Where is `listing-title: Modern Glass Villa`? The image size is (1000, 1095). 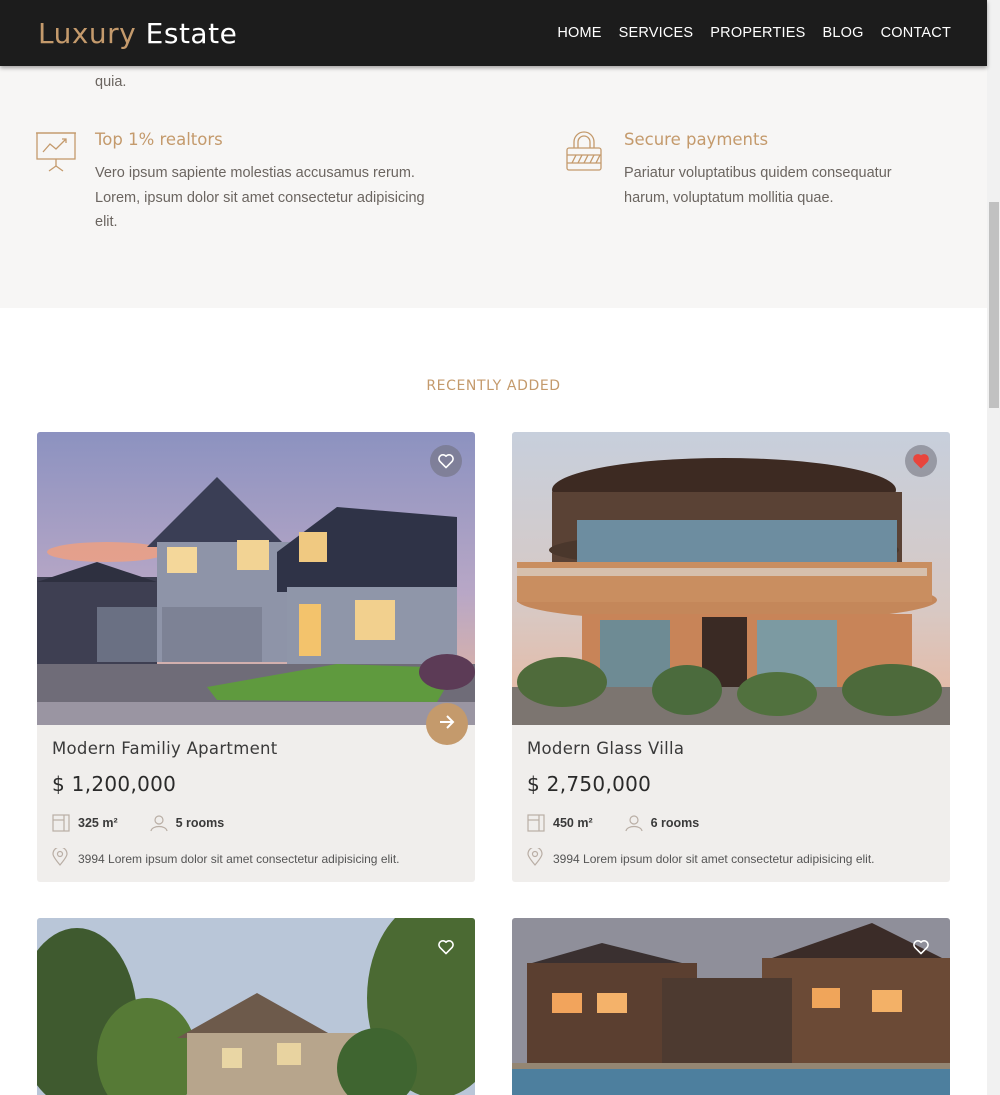 listing-title: Modern Glass Villa is located at coordinates (731, 748).